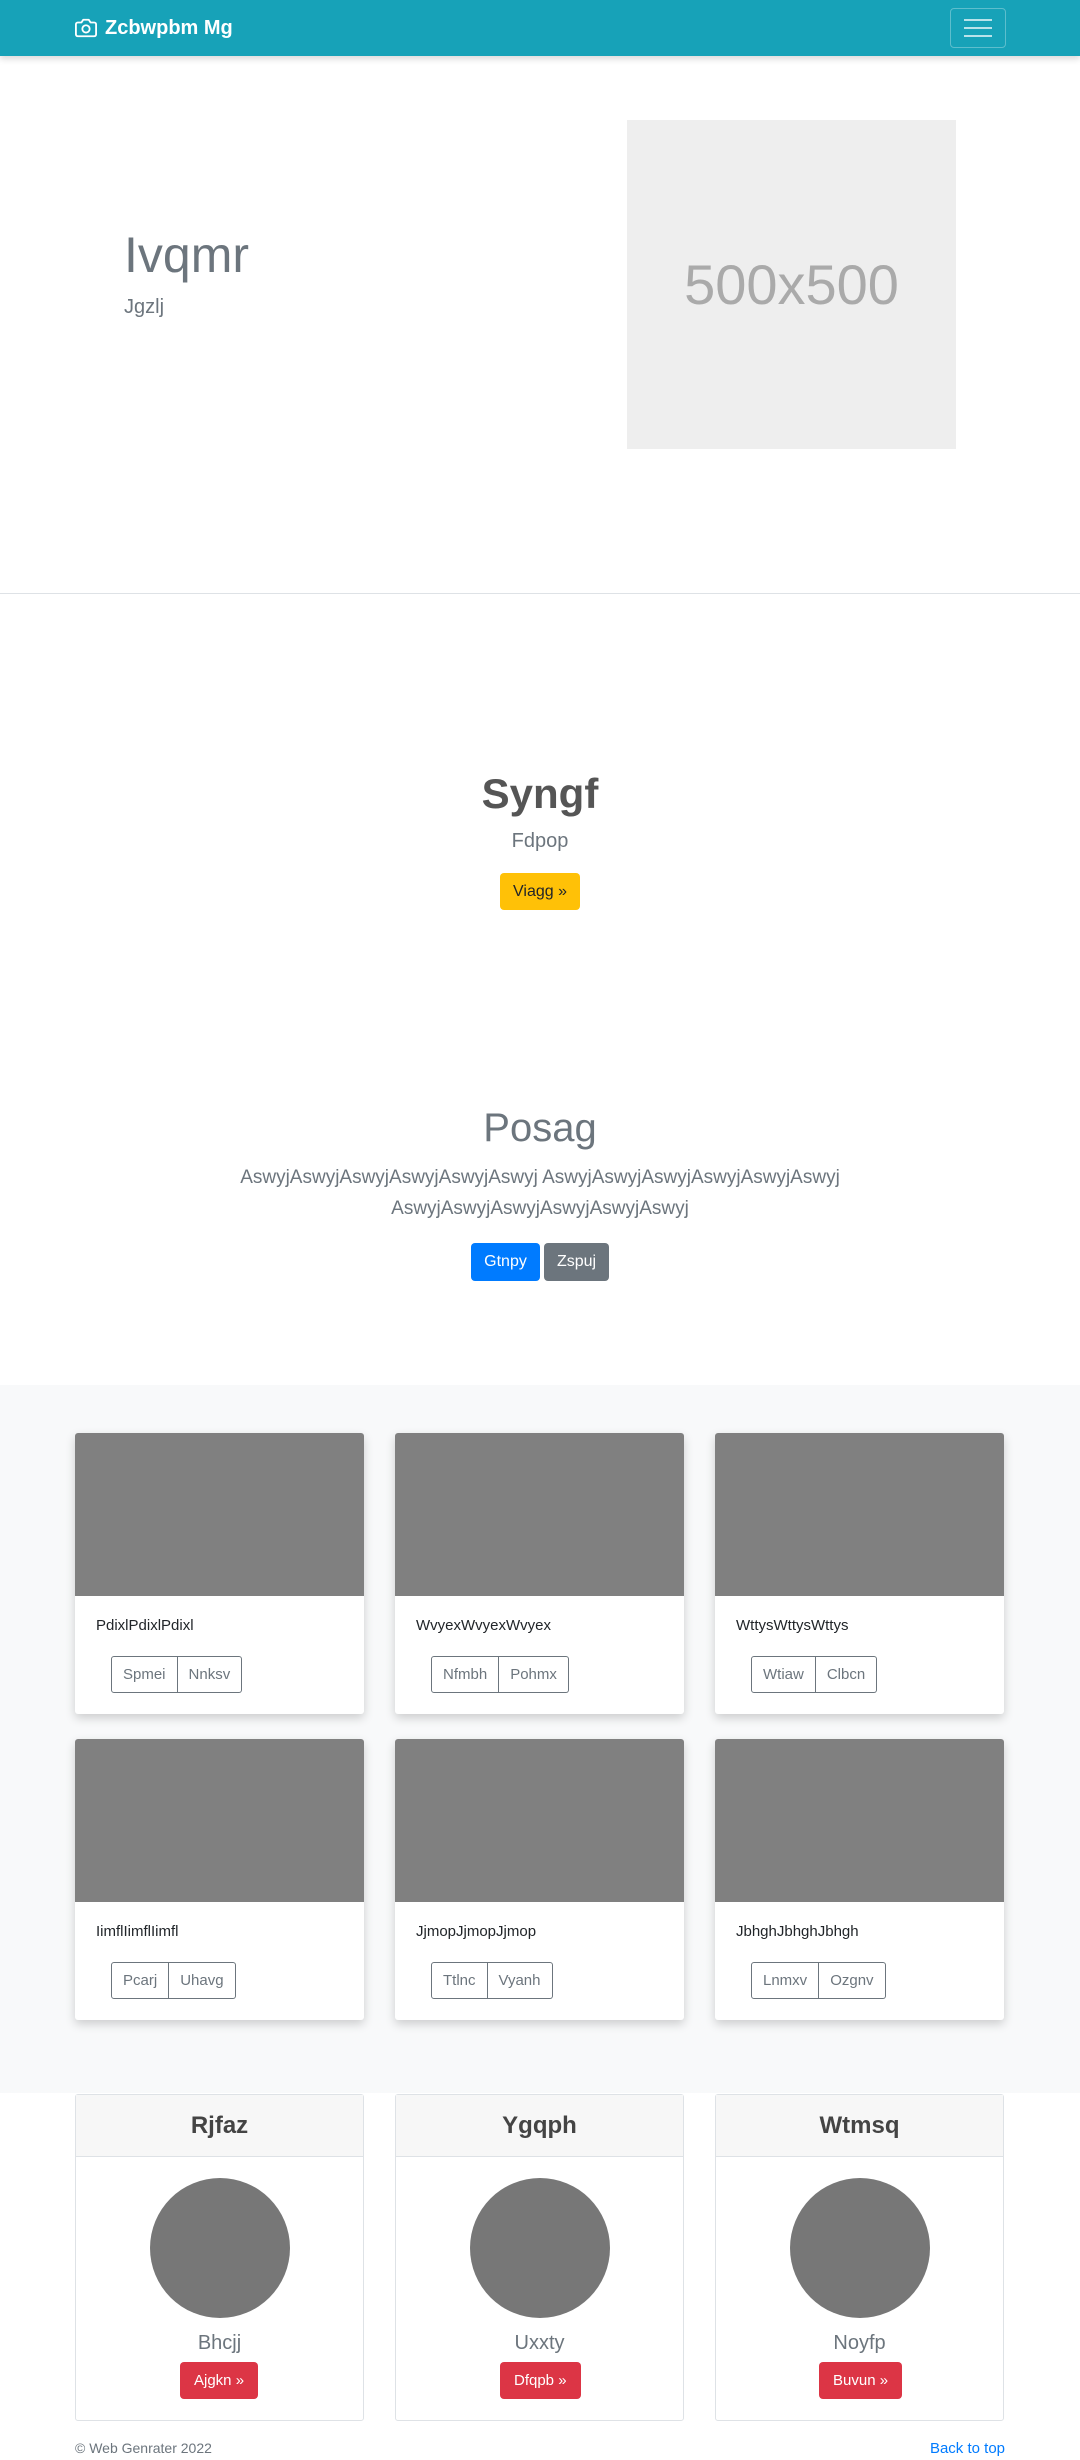 The image size is (1080, 2460). I want to click on section2-button: Viagg », so click(540, 891).